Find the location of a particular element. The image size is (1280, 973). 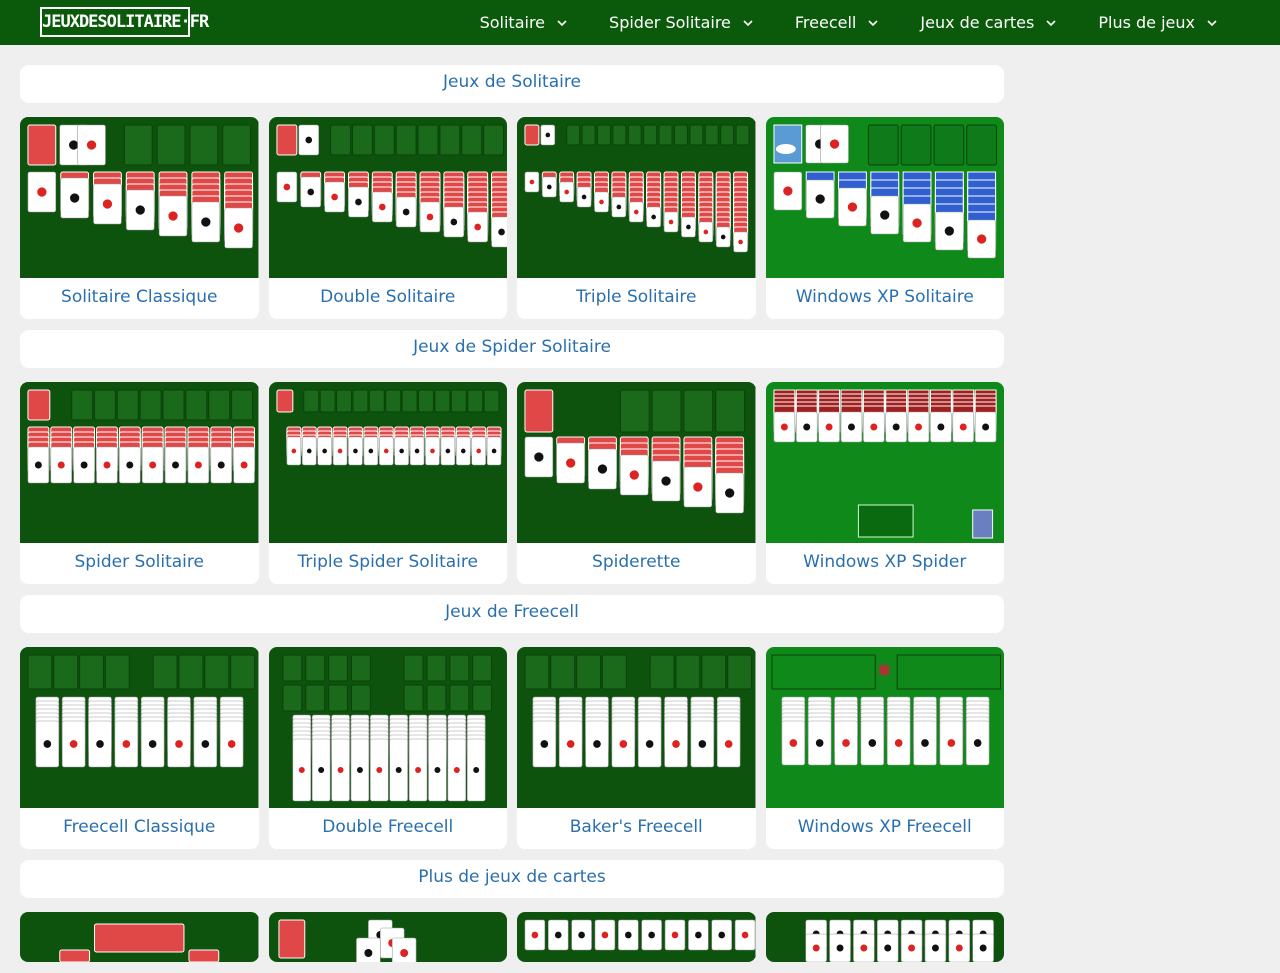

nav-freecell-label: Freecell is located at coordinates (825, 22).